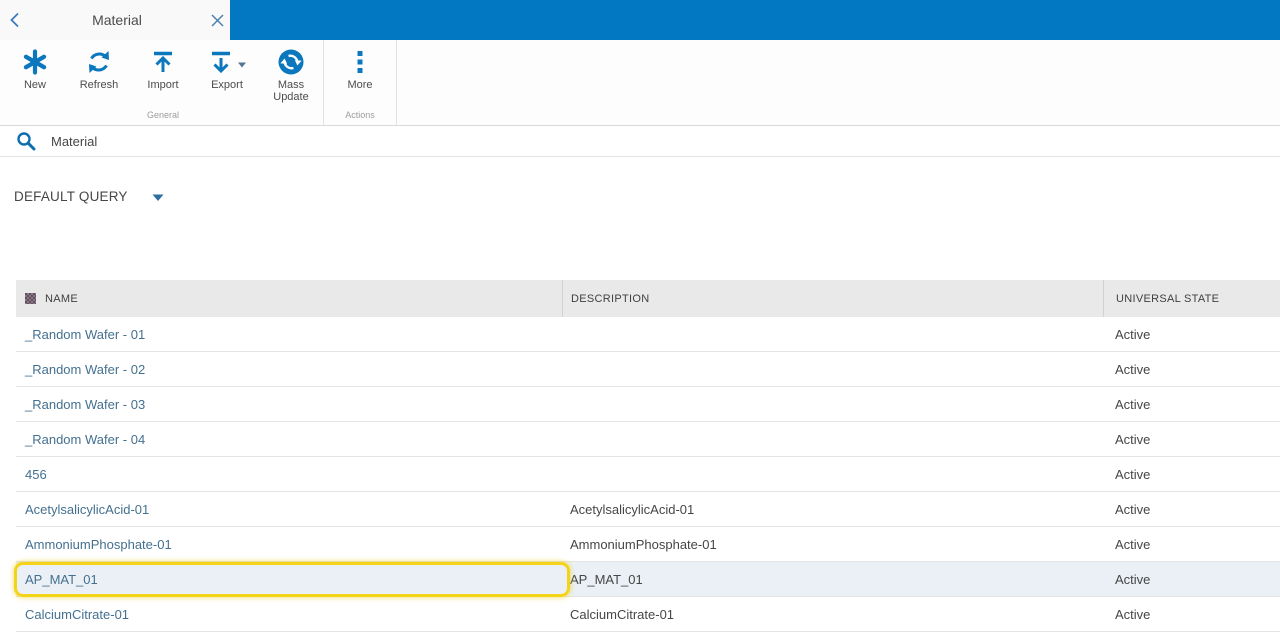 Image resolution: width=1280 pixels, height=642 pixels. What do you see at coordinates (85, 404) in the screenshot?
I see `row-name-link: _Random Wafer - 03` at bounding box center [85, 404].